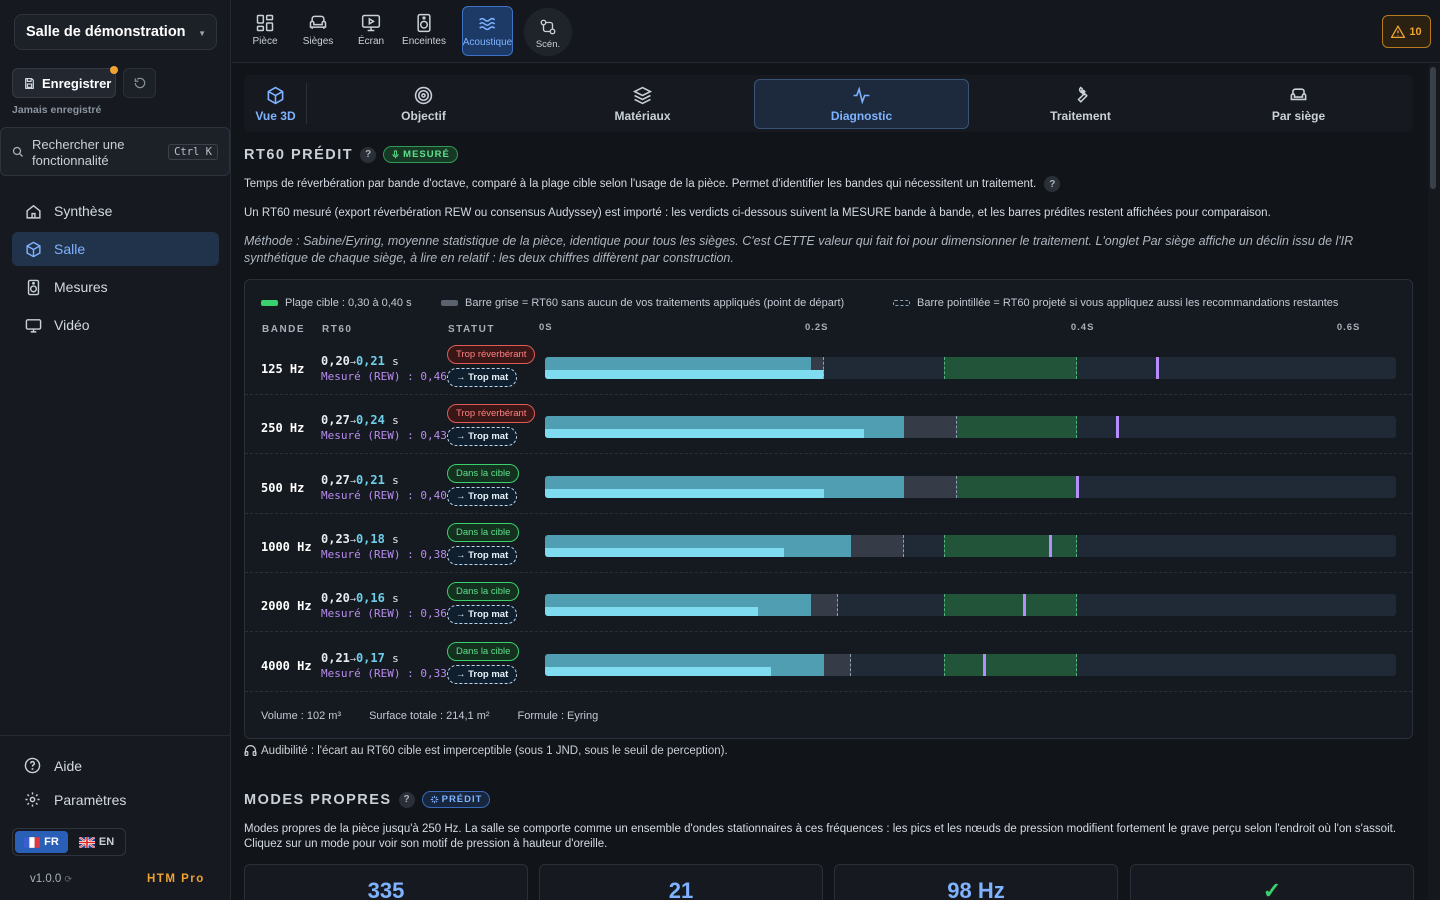  Describe the element at coordinates (816, 327) in the screenshot. I see `axis-tick: 0.2S` at that location.